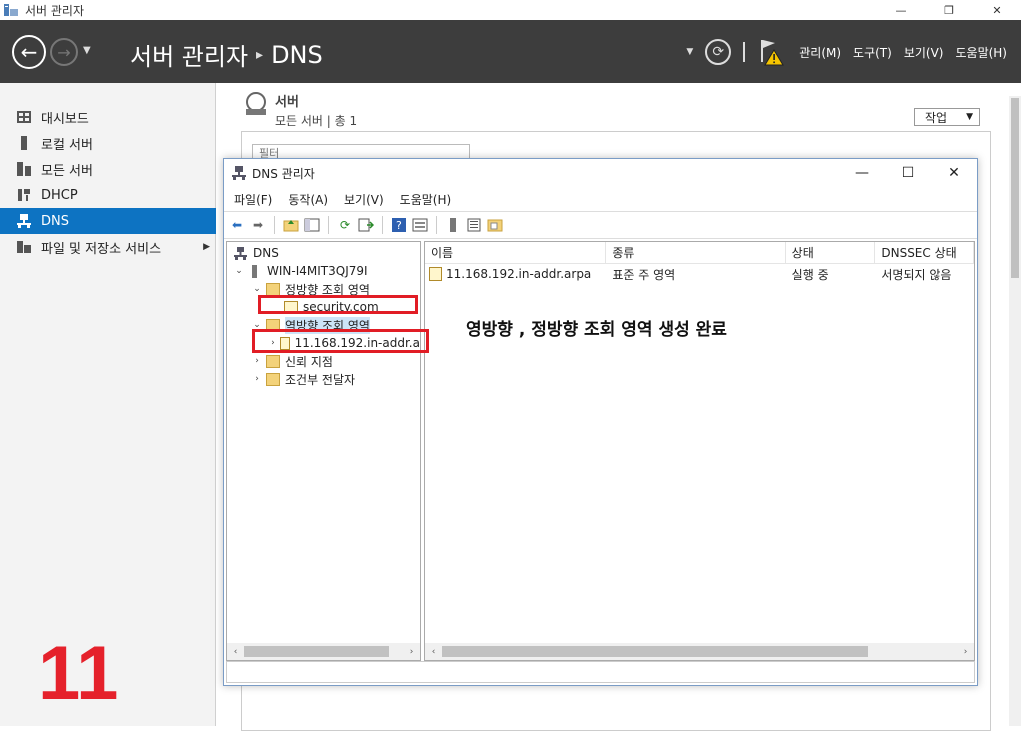 This screenshot has width=1021, height=731. I want to click on zone-icon, so click(495, 225).